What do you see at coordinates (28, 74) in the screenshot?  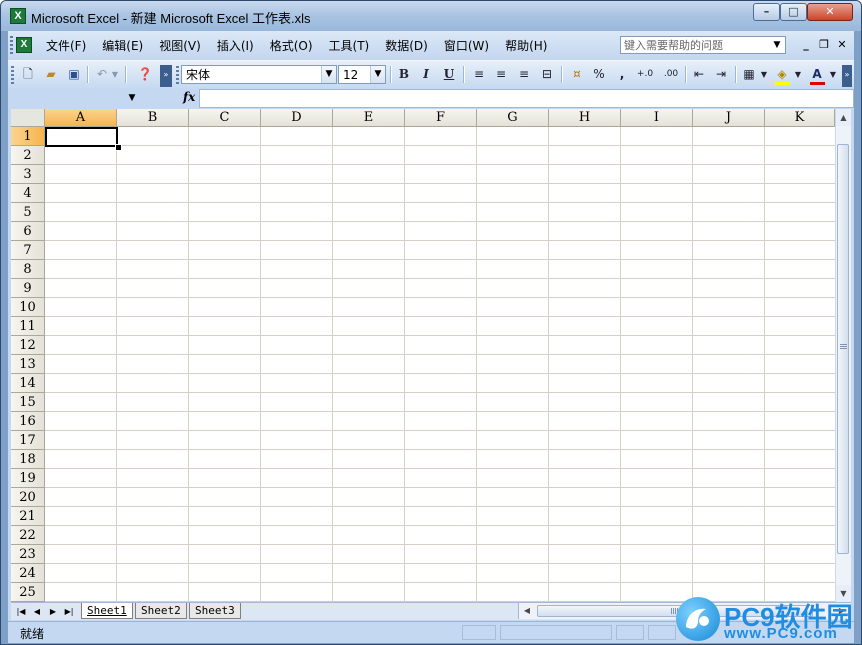 I see `new-document-icon: 🗋` at bounding box center [28, 74].